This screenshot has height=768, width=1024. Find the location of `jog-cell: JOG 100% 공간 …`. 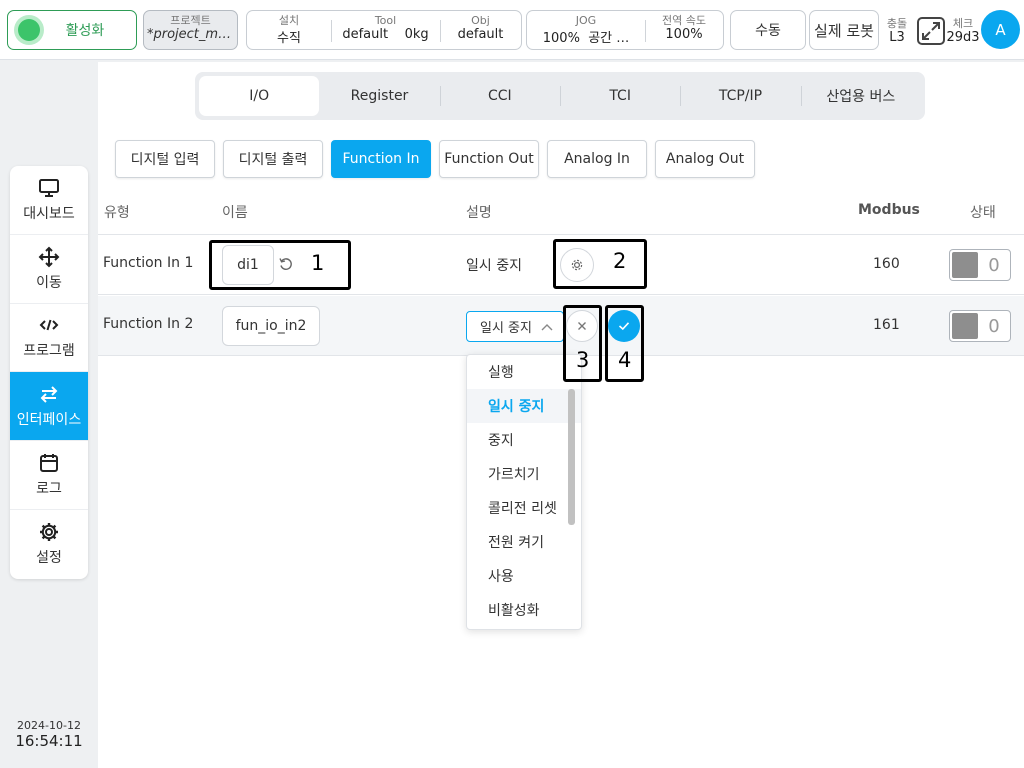

jog-cell: JOG 100% 공간 … is located at coordinates (586, 30).